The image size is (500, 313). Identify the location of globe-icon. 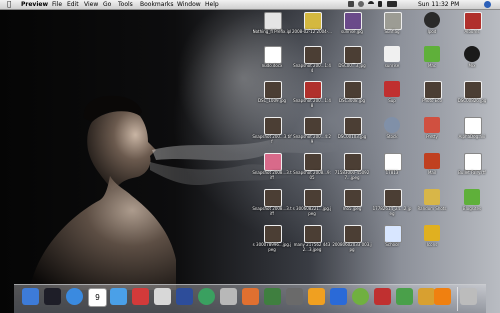
(392, 125).